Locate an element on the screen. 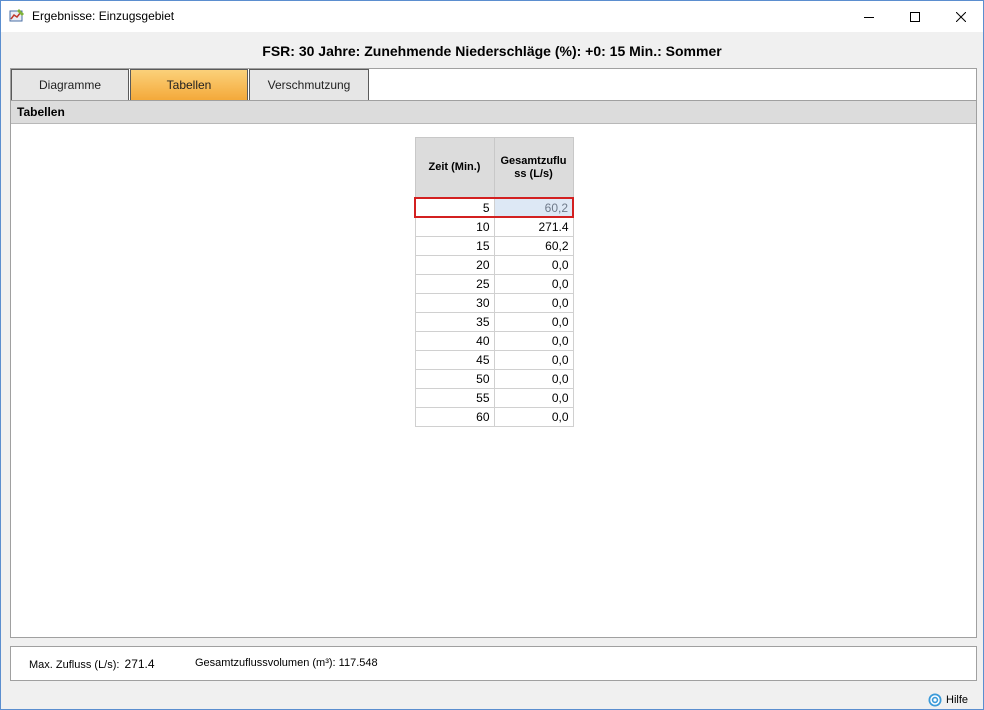 This screenshot has height=710, width=984. table-row: 5 60,2 is located at coordinates (494, 207).